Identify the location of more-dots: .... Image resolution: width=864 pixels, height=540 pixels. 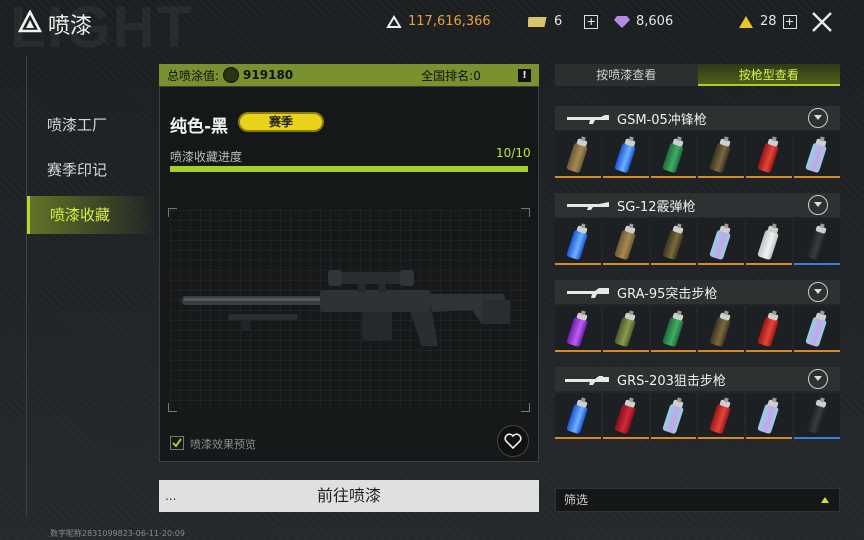
(171, 496).